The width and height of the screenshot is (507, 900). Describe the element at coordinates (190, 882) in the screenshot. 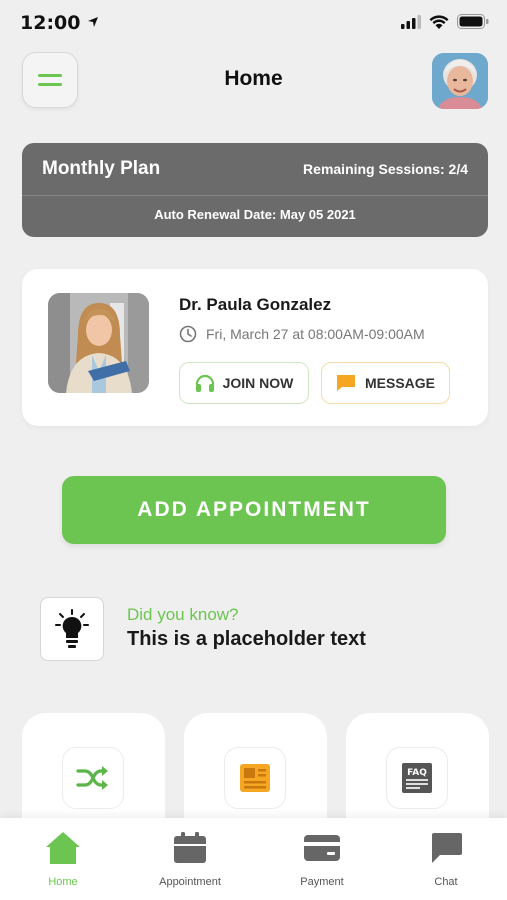

I see `tab-appointment-label: Appointment` at that location.